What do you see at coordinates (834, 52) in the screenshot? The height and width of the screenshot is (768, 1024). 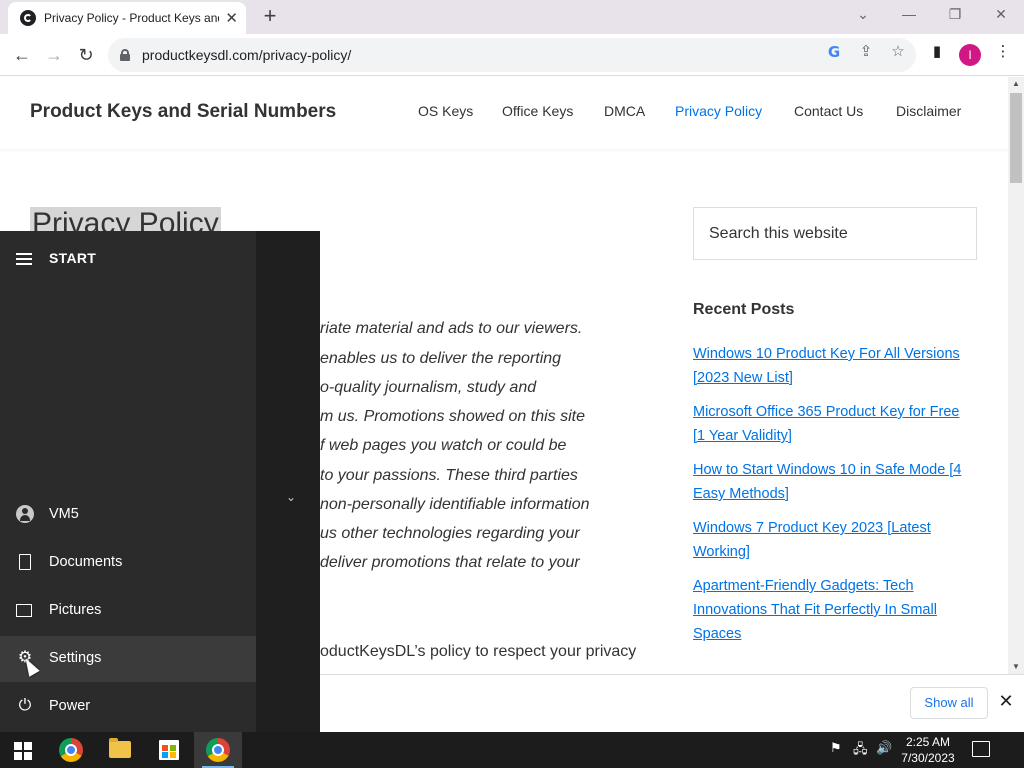 I see `google-translate-icon: G` at bounding box center [834, 52].